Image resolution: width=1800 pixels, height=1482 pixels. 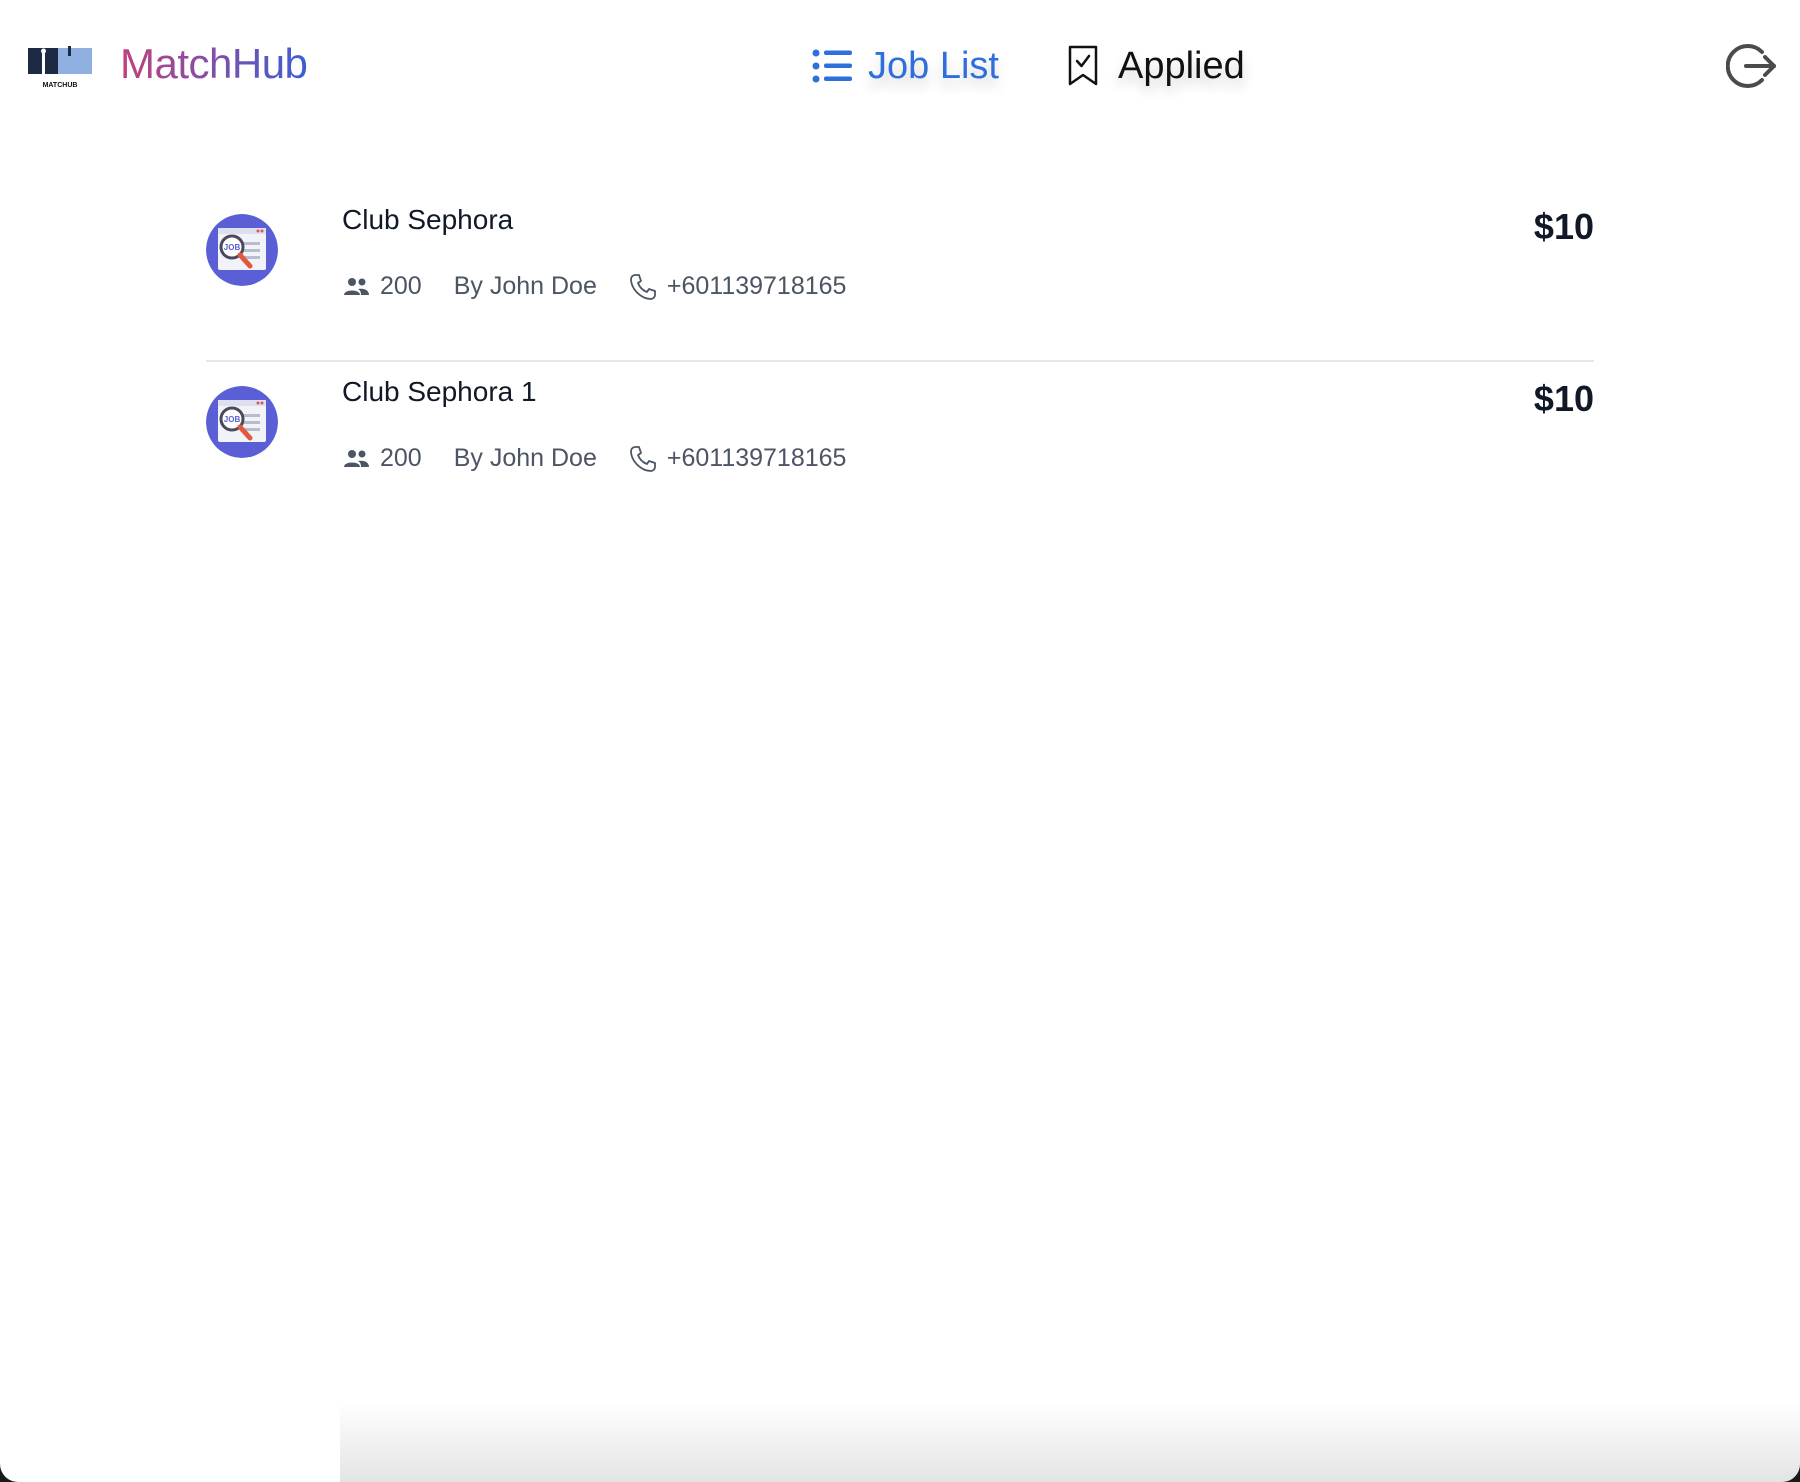 What do you see at coordinates (1752, 66) in the screenshot?
I see `logout-icon` at bounding box center [1752, 66].